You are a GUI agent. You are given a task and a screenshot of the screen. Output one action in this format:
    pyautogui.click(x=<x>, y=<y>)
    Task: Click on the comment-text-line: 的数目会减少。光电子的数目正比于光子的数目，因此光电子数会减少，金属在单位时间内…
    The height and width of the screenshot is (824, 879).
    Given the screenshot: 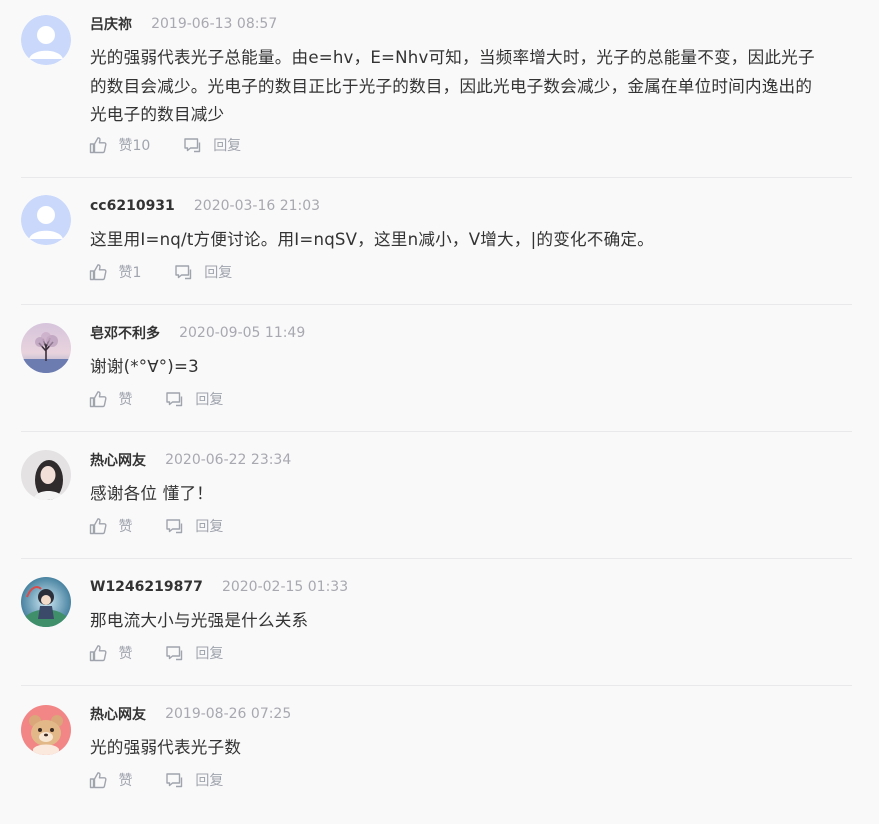 What is the action you would take?
    pyautogui.click(x=451, y=86)
    